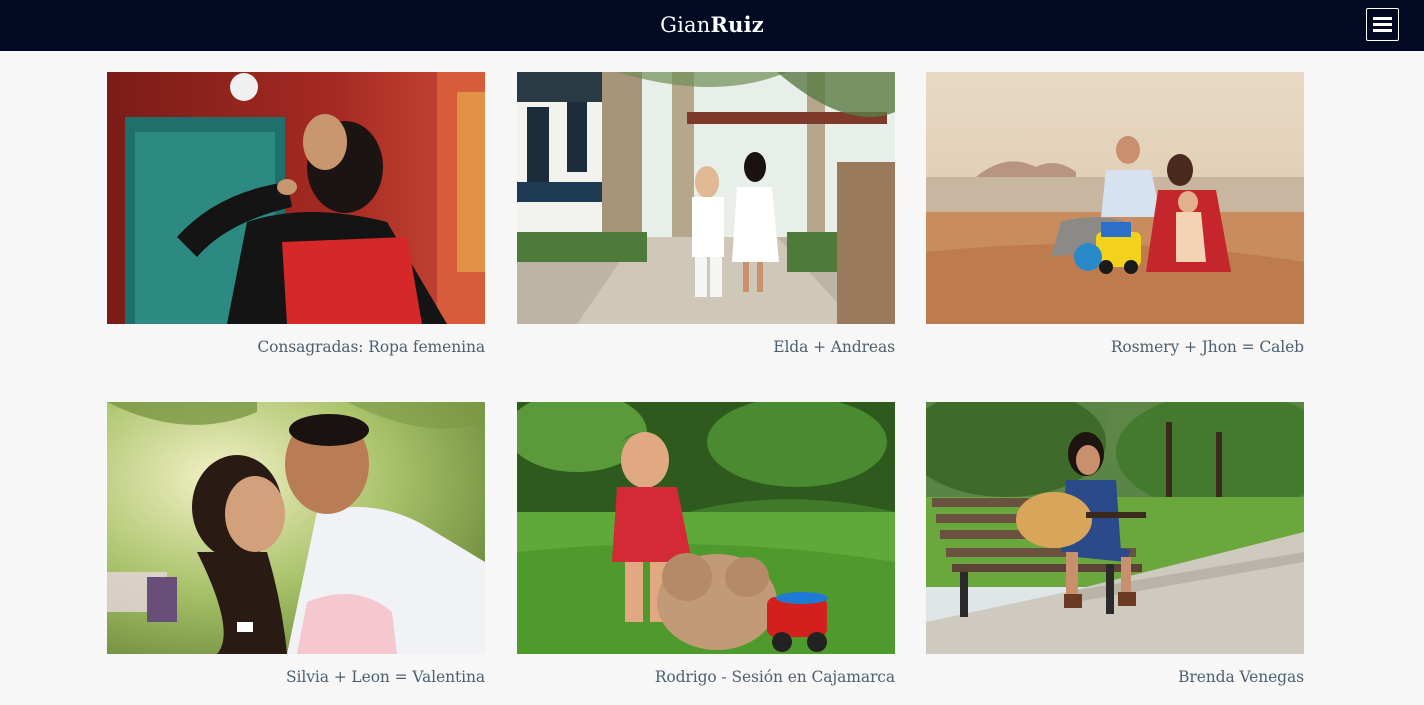  What do you see at coordinates (706, 347) in the screenshot?
I see `gallery-caption: Elda + Andreas` at bounding box center [706, 347].